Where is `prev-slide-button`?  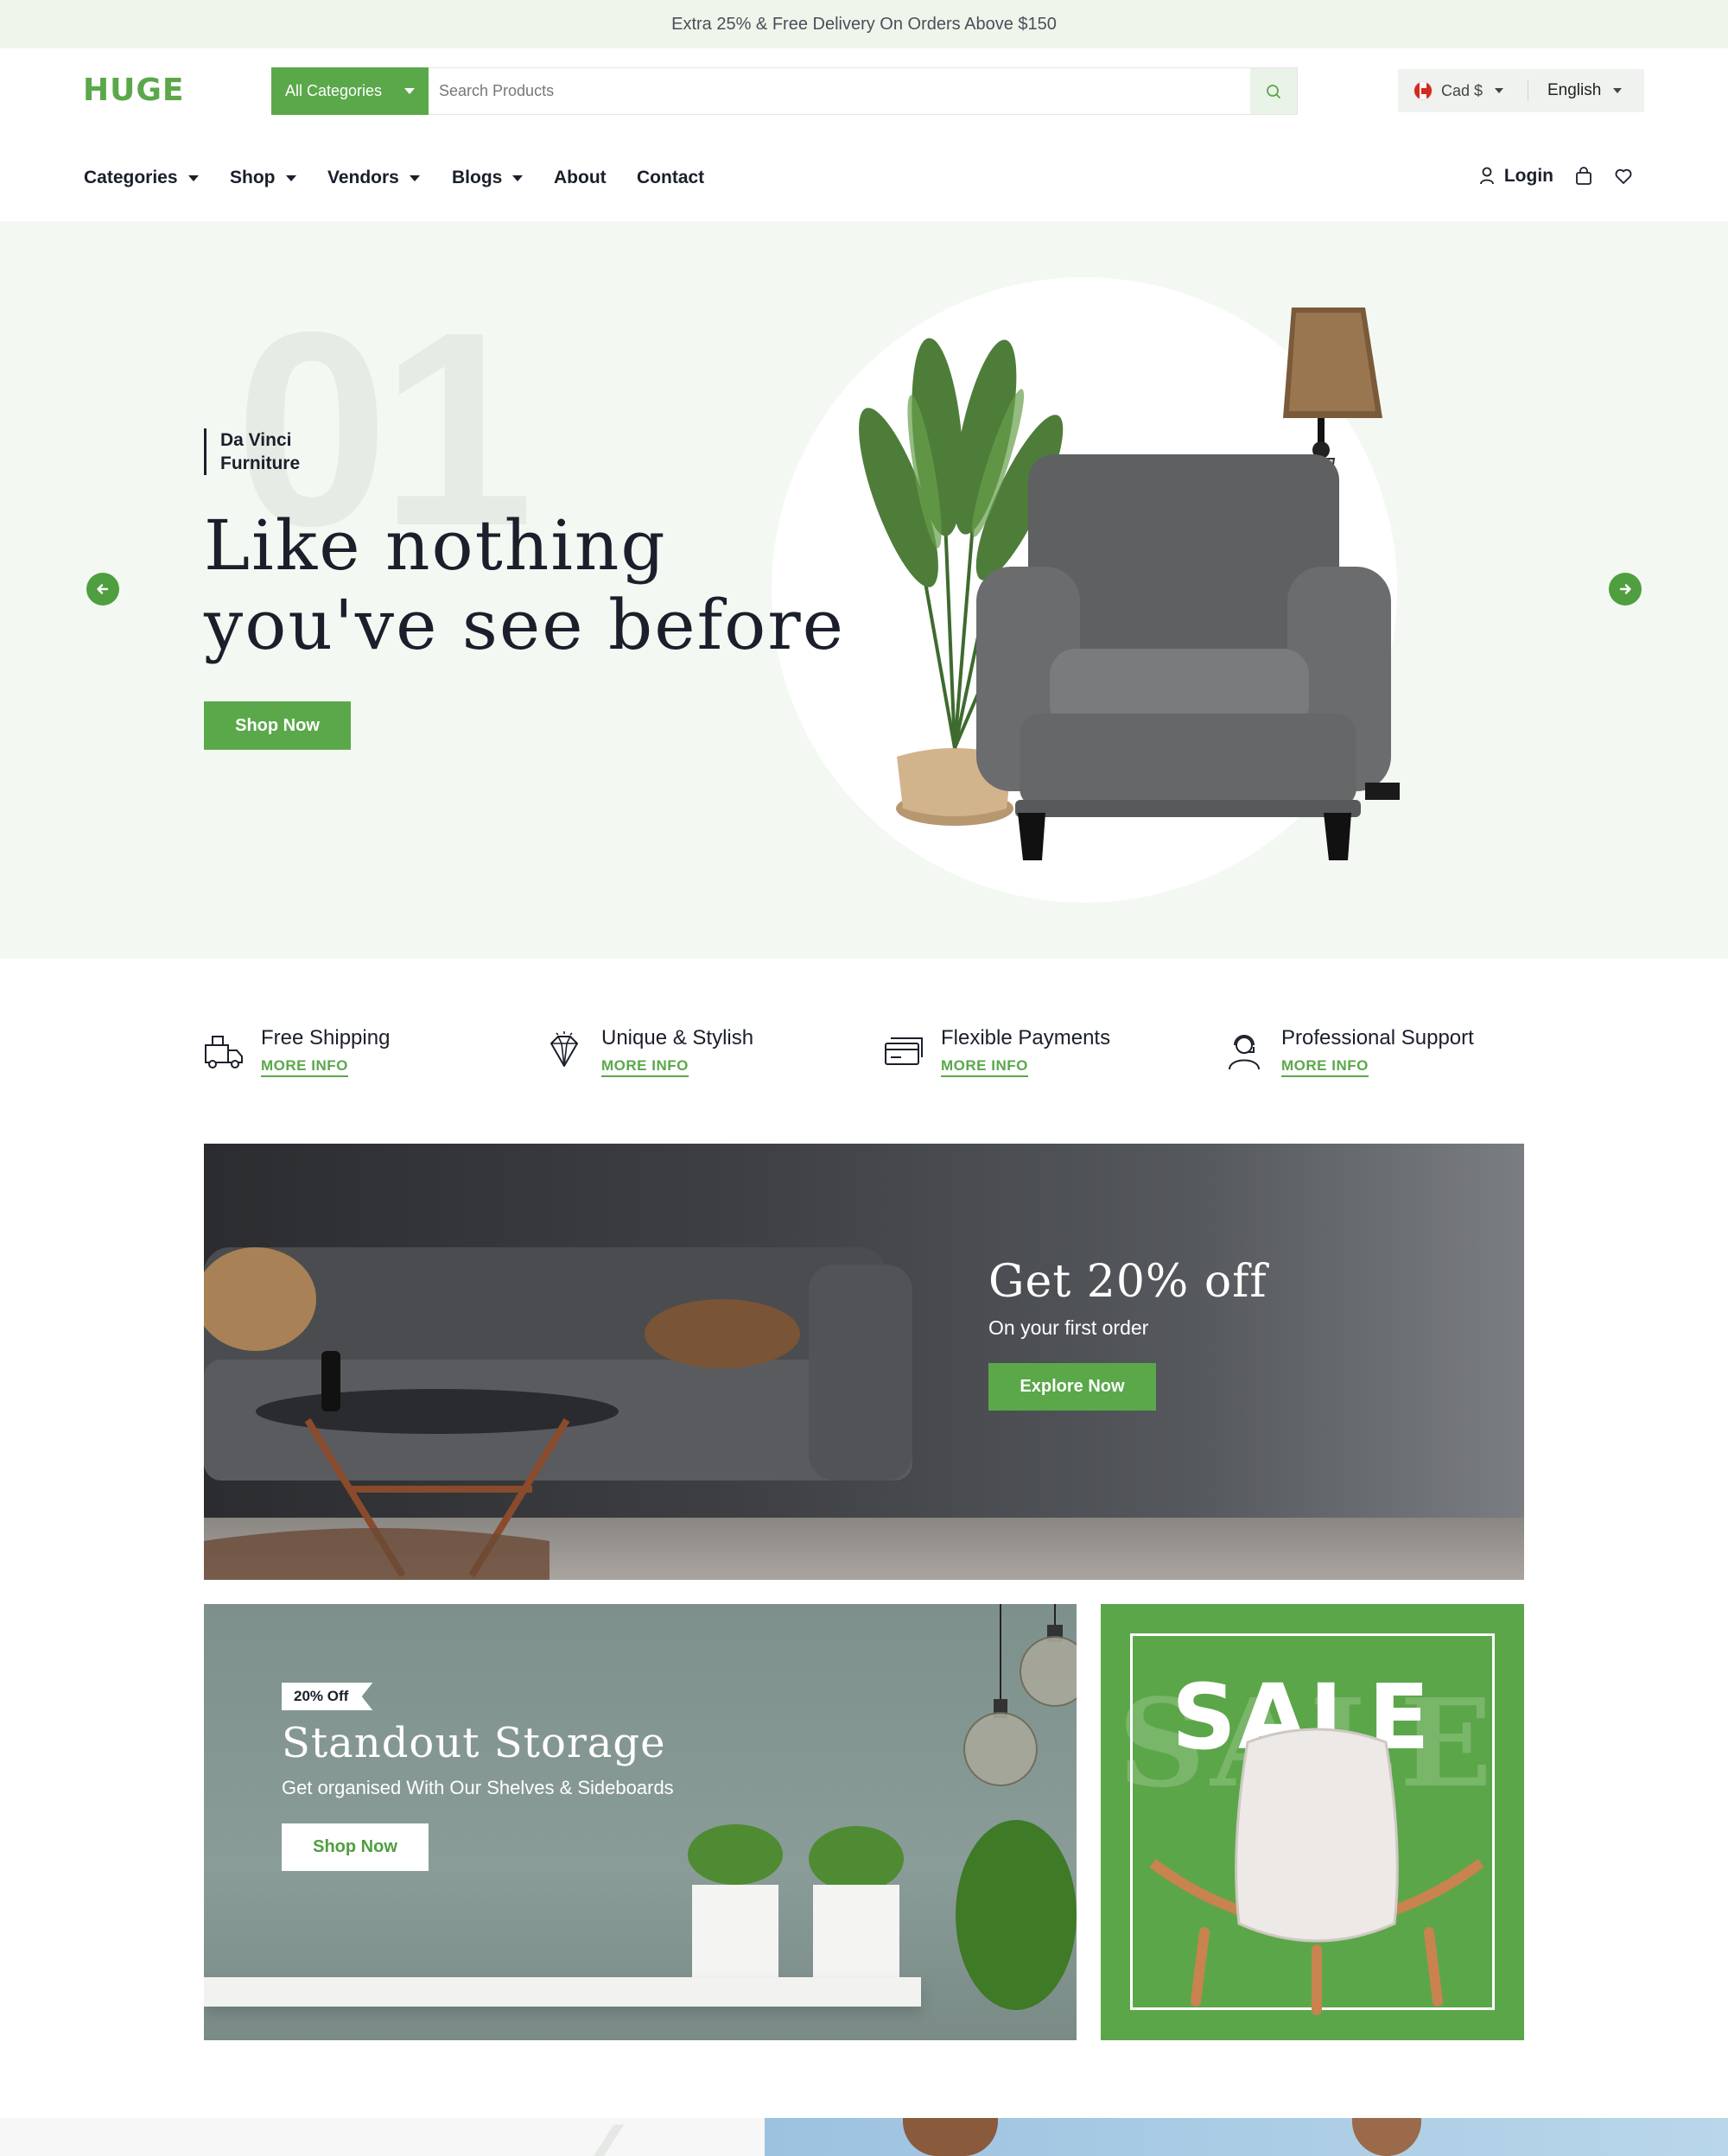
prev-slide-button is located at coordinates (102, 589).